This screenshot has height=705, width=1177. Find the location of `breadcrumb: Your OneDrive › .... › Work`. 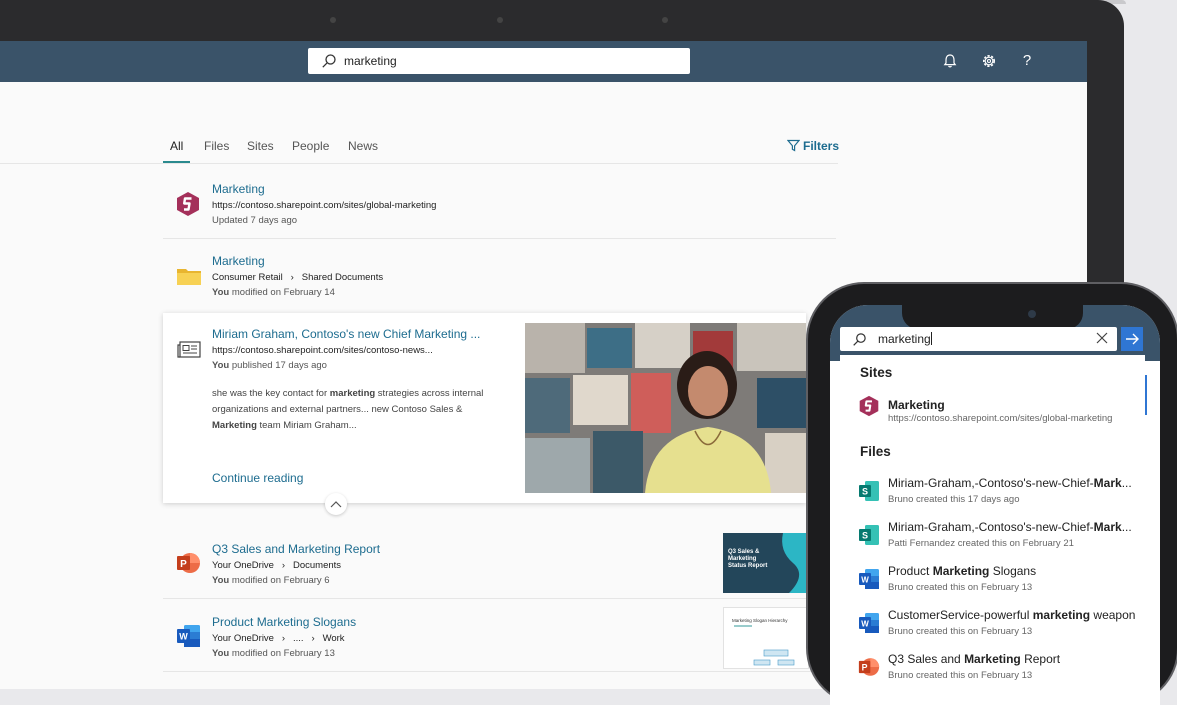

breadcrumb: Your OneDrive › .... › Work is located at coordinates (278, 638).